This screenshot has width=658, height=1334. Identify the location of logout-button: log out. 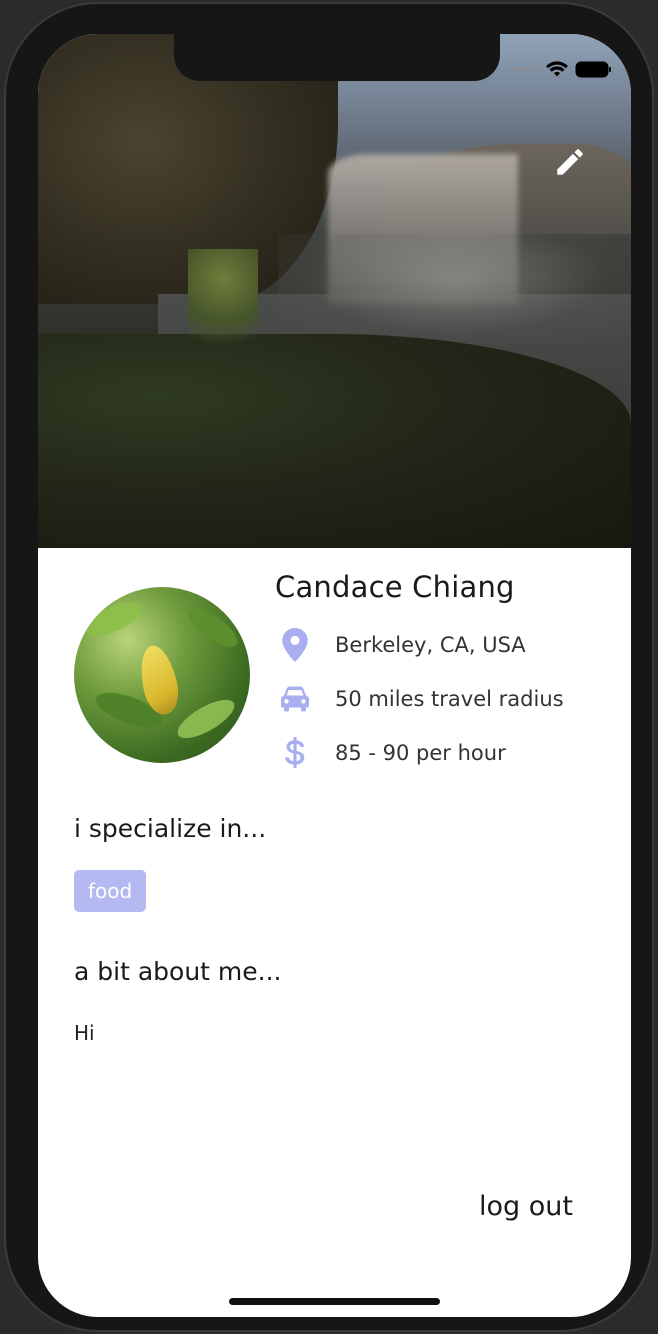
(526, 1206).